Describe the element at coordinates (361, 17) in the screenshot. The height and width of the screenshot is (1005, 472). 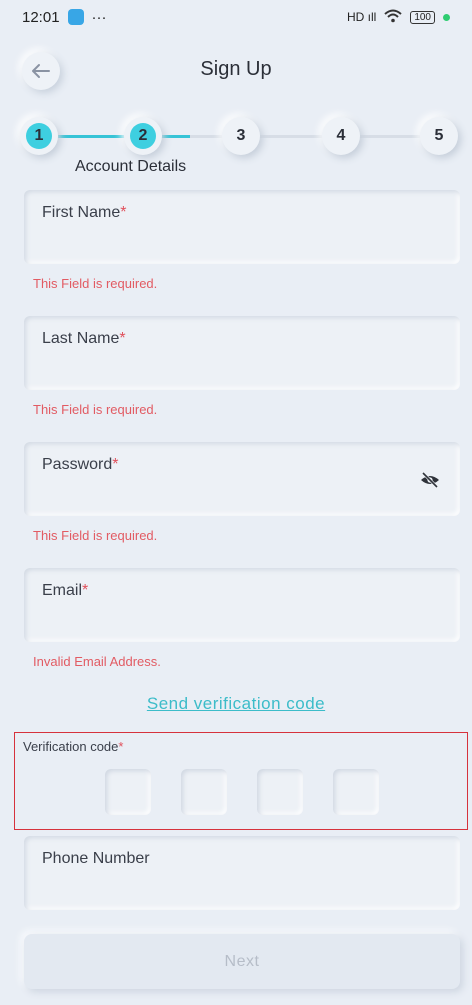
I see `signal-icon: HD ıll` at that location.